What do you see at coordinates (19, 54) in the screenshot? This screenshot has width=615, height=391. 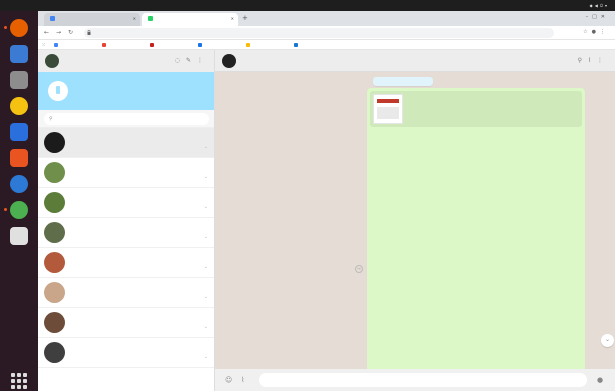 I see `thunderbird-icon` at bounding box center [19, 54].